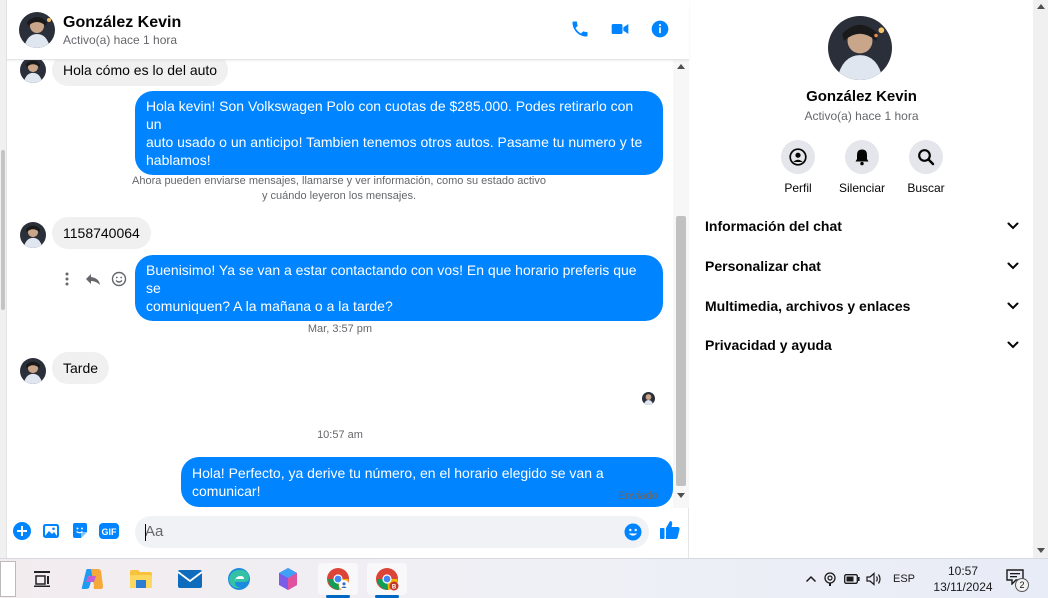  I want to click on react-emoji-icon, so click(119, 279).